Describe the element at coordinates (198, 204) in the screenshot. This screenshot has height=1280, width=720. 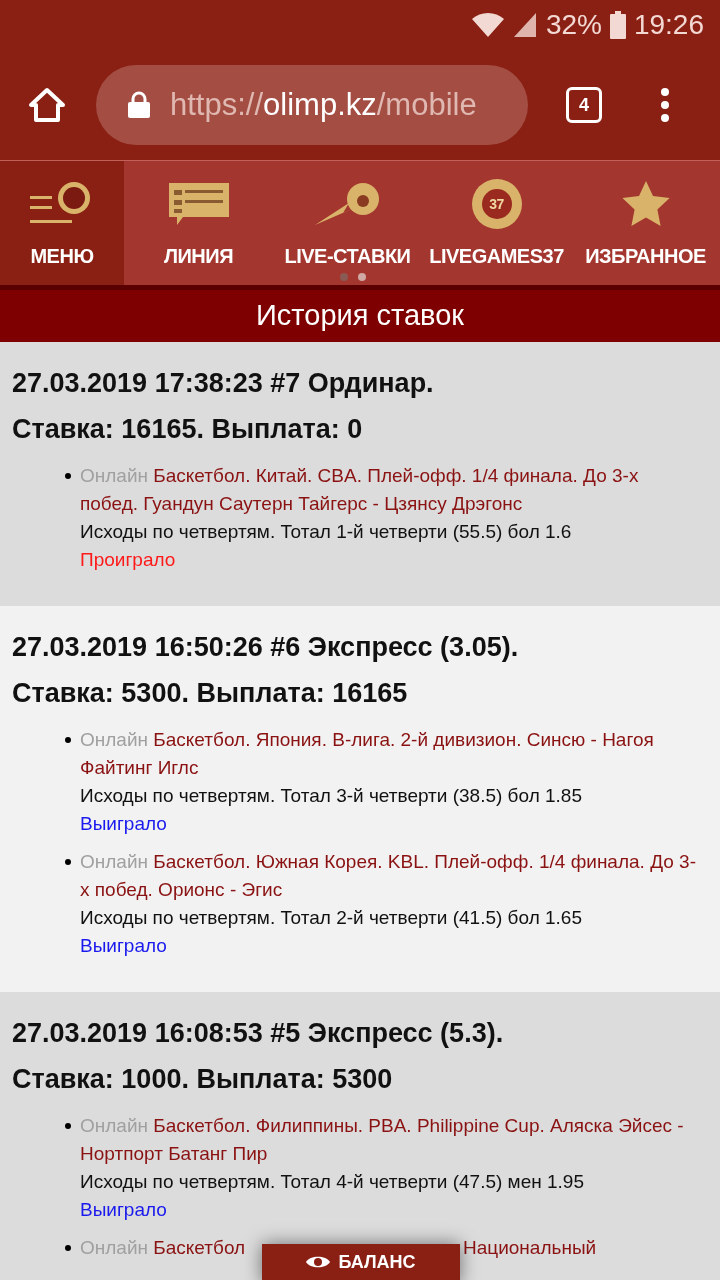
I see `list-icon` at that location.